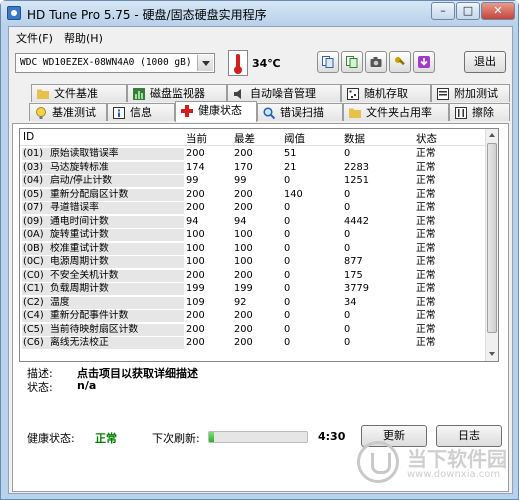 The width and height of the screenshot is (519, 500). I want to click on scroll-down-icon, so click(492, 354).